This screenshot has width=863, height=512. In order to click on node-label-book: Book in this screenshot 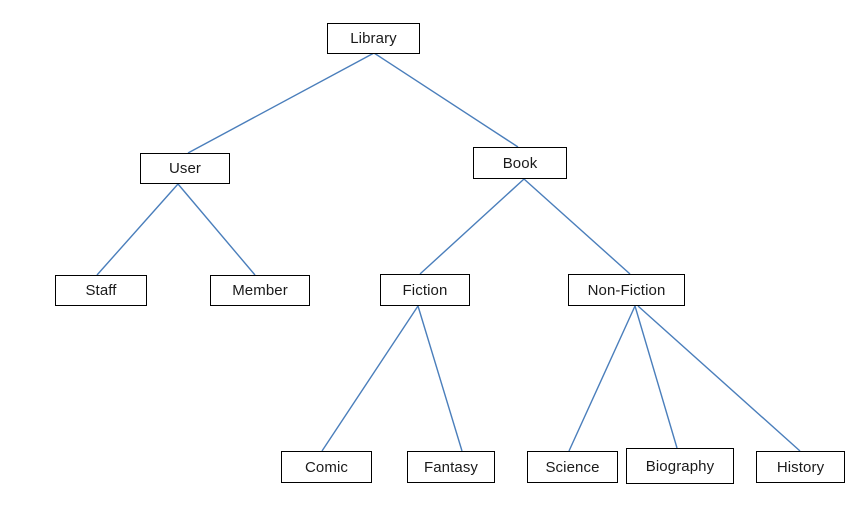, I will do `click(520, 163)`.